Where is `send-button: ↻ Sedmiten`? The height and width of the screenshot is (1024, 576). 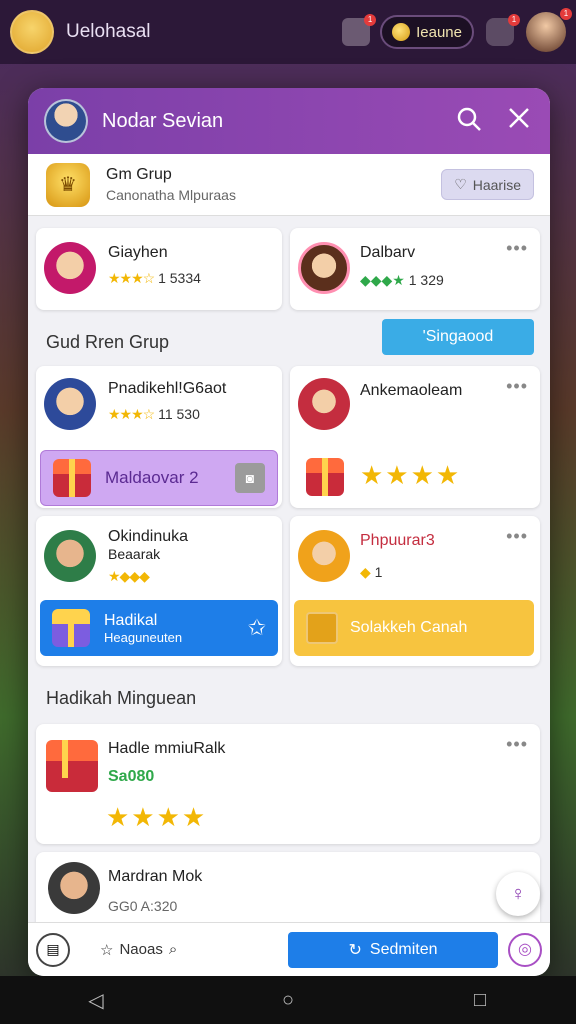 send-button: ↻ Sedmiten is located at coordinates (393, 949).